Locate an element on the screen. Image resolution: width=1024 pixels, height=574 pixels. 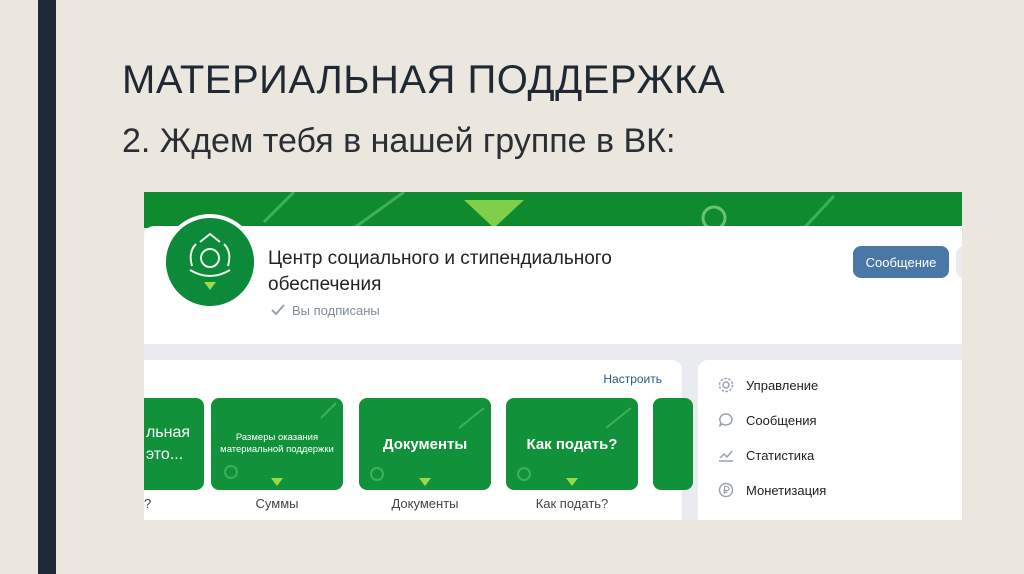
tile-title-line: льная is located at coordinates (168, 432).